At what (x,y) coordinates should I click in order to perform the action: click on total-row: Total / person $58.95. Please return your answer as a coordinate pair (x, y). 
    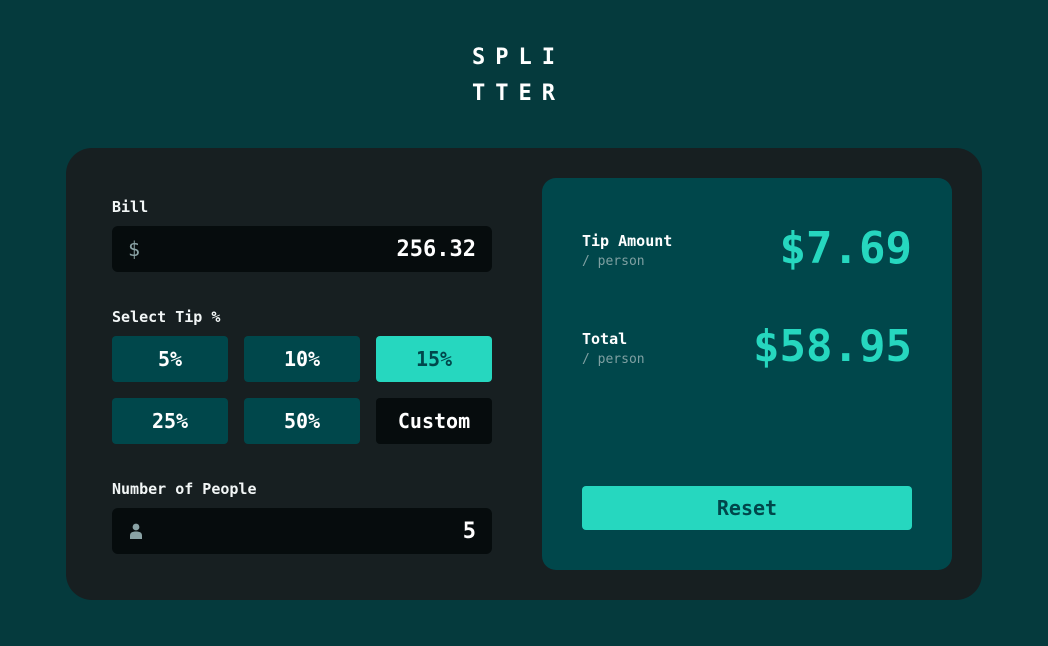
    Looking at the image, I should click on (747, 355).